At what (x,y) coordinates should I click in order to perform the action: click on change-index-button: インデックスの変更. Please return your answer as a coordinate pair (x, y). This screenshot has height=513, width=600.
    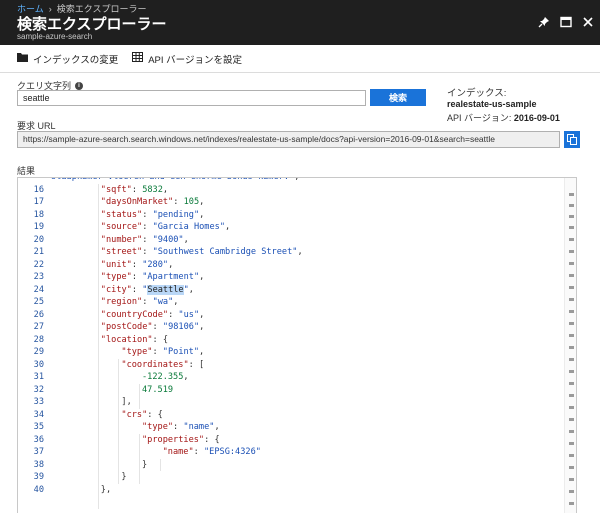
    Looking at the image, I should click on (67, 59).